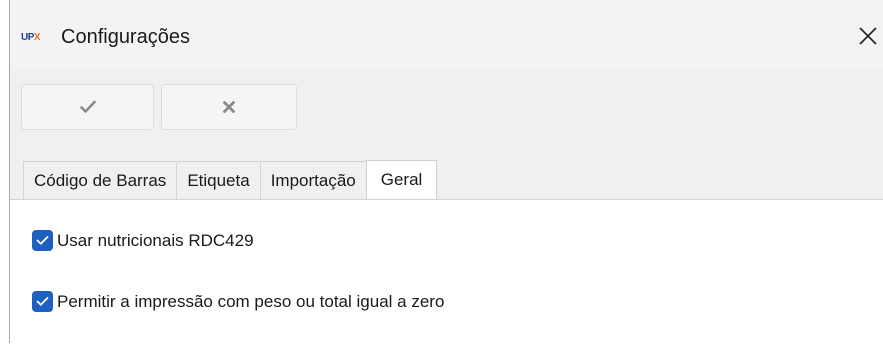 Image resolution: width=883 pixels, height=344 pixels. Describe the element at coordinates (125, 37) in the screenshot. I see `window-title: Configurações` at that location.